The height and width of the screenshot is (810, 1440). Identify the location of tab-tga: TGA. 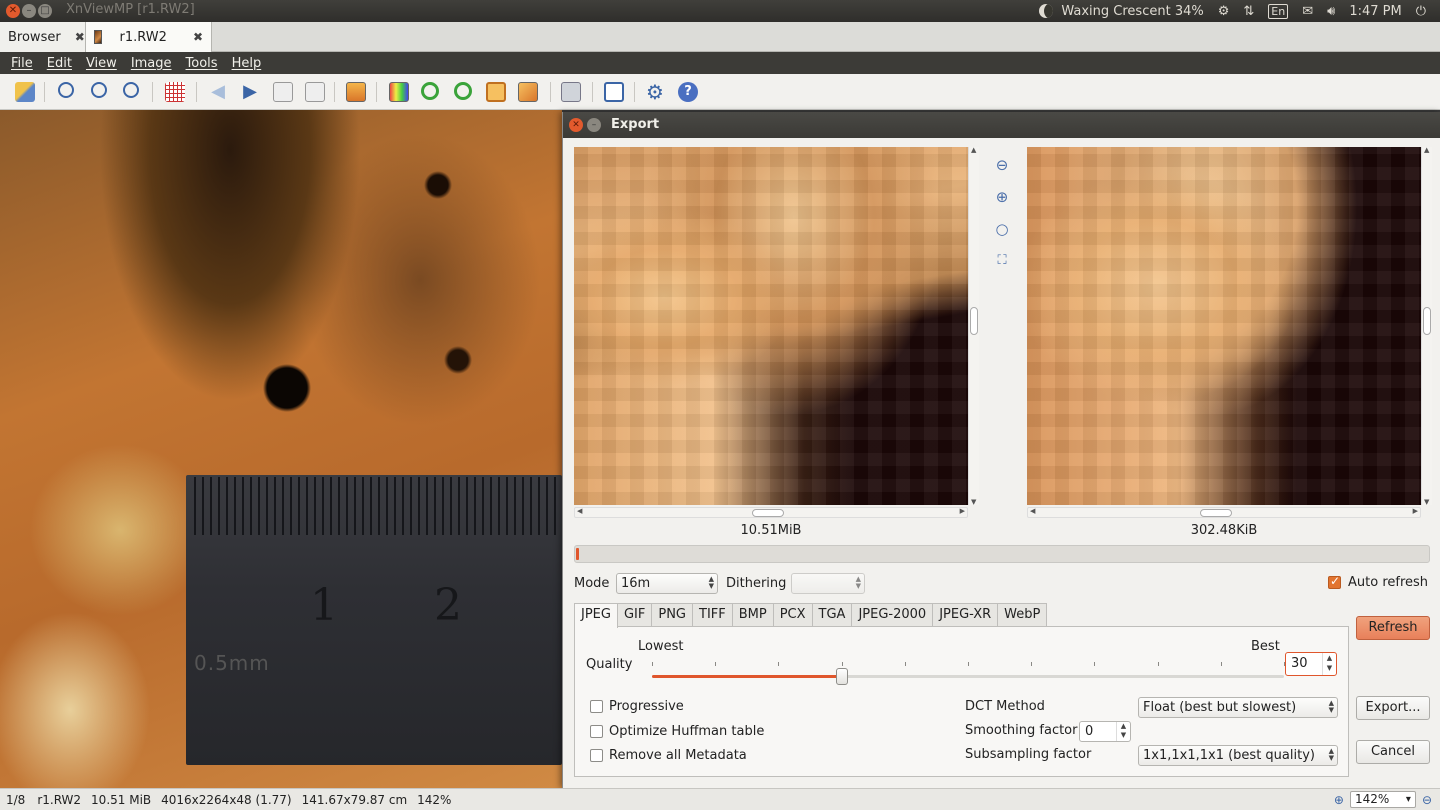
(832, 615).